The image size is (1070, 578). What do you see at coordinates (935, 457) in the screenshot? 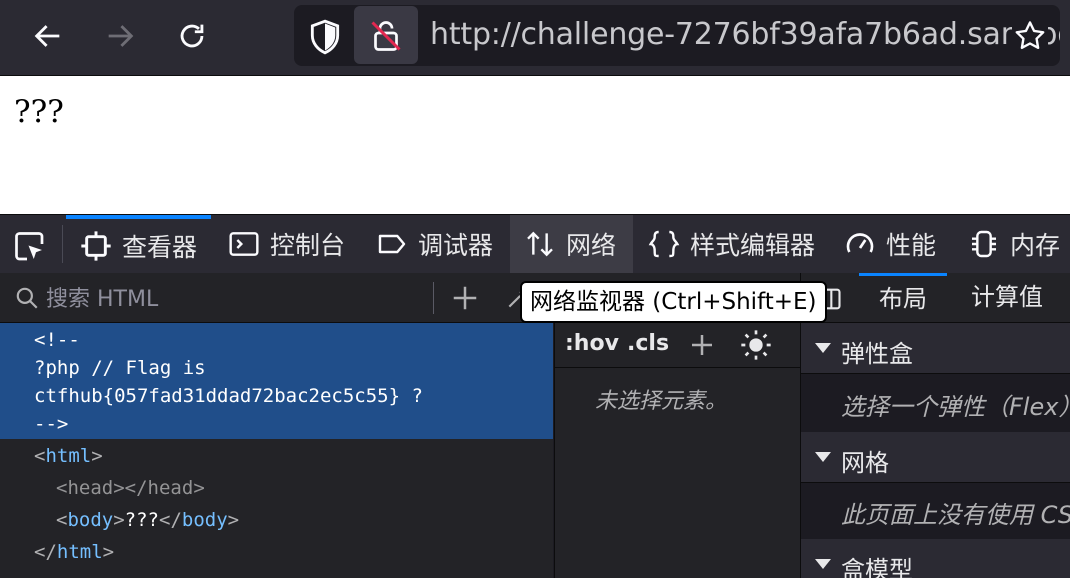
I see `grid-section-header: 网格` at bounding box center [935, 457].